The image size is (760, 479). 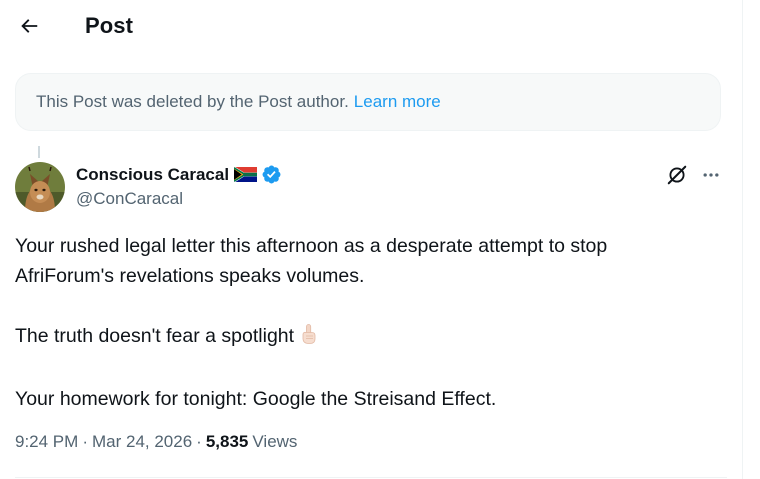 I want to click on author-display-name: Conscious Caracal, so click(x=153, y=174).